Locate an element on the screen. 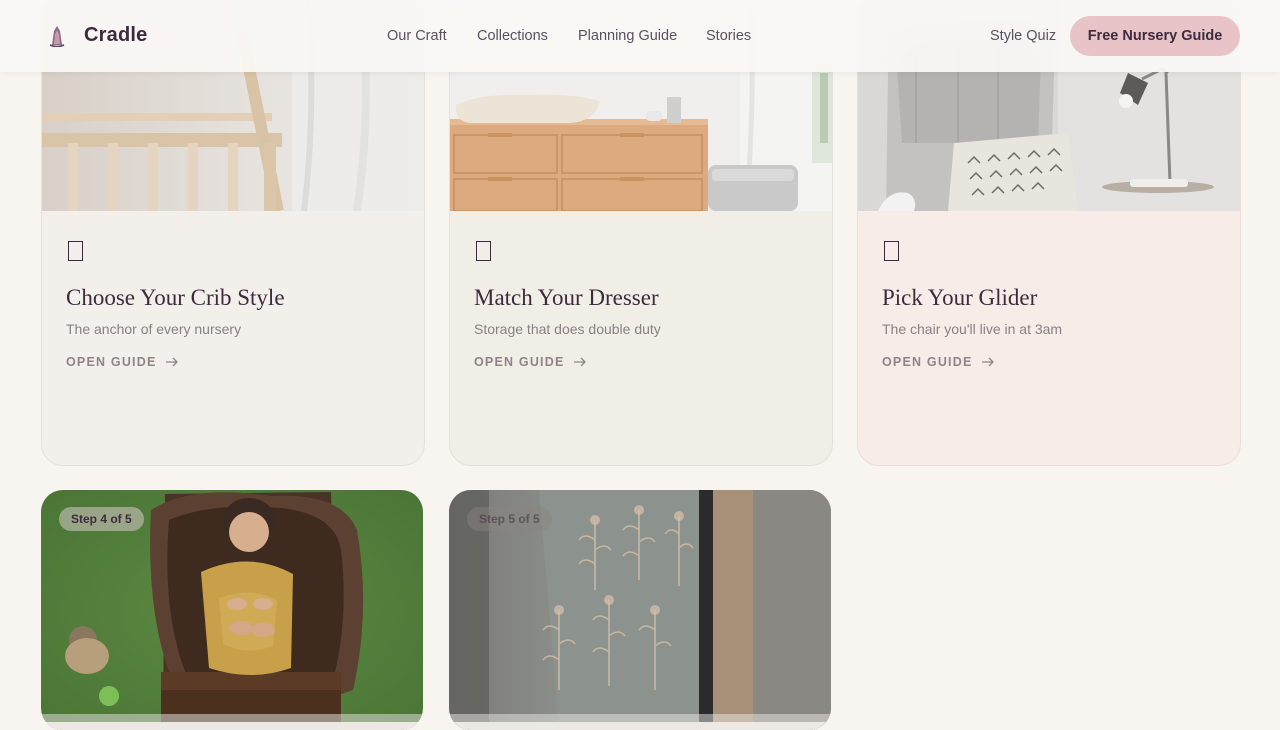 Image resolution: width=1280 pixels, height=730 pixels. card-subtitle: The anchor of every nursery is located at coordinates (154, 329).